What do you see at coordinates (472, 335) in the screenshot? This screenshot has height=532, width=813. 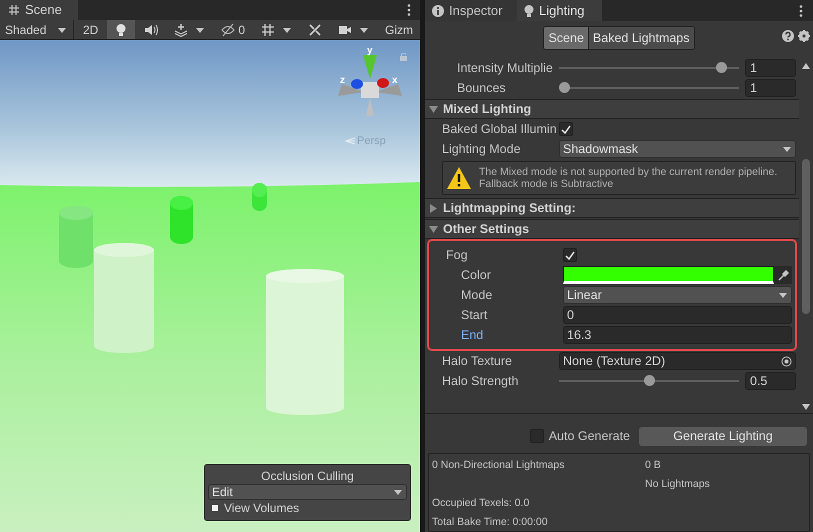 I see `field-label: End` at bounding box center [472, 335].